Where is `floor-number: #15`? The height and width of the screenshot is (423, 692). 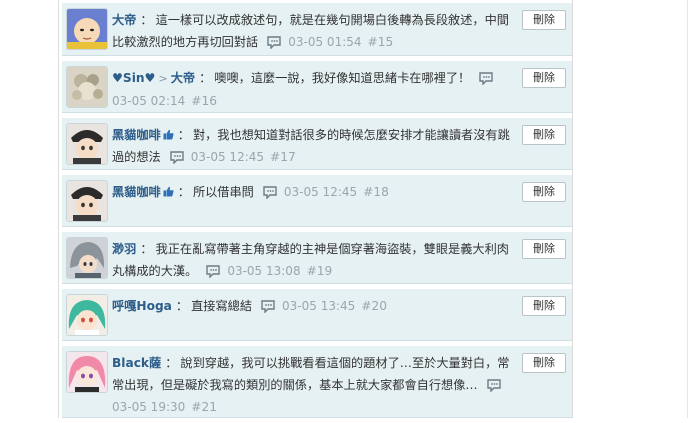 floor-number: #15 is located at coordinates (381, 42).